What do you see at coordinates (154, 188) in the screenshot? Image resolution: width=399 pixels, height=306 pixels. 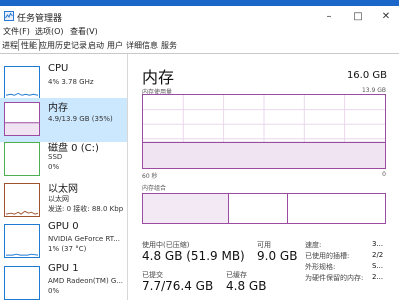 I see `composition-label: 内存组合` at bounding box center [154, 188].